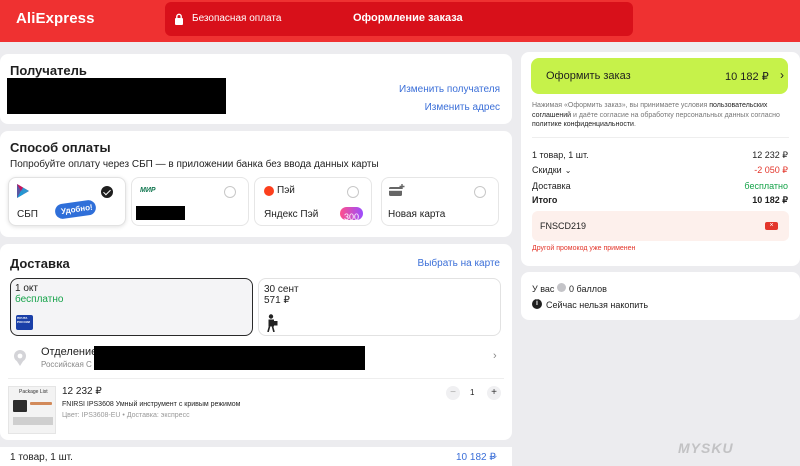  Describe the element at coordinates (69, 352) in the screenshot. I see `pickup-office-title: Отделение` at that location.